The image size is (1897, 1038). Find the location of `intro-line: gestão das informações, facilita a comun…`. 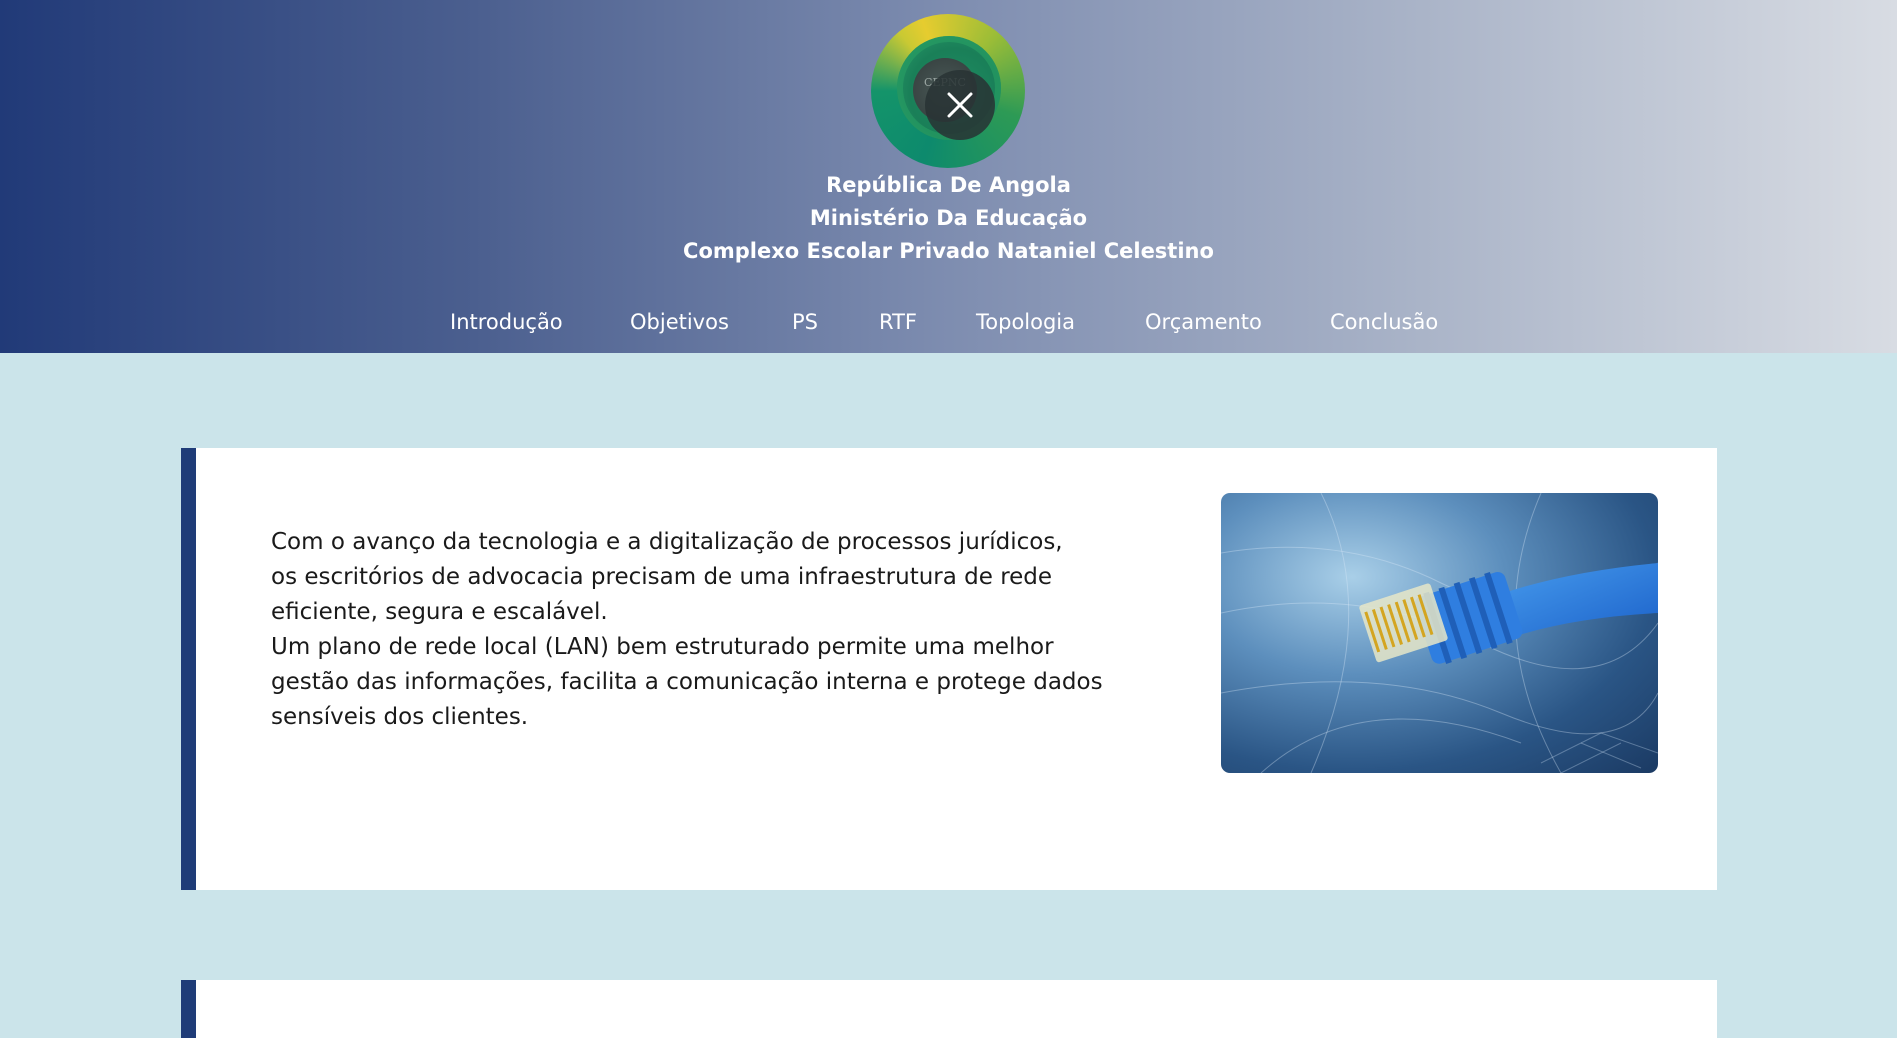

intro-line: gestão das informações, facilita a comun… is located at coordinates (687, 682).